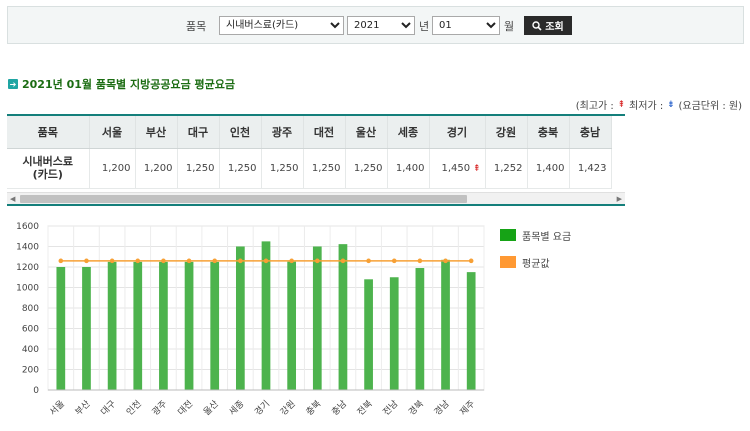 This screenshot has width=750, height=431. Describe the element at coordinates (13, 84) in the screenshot. I see `arrow-right-icon: ➔` at that location.